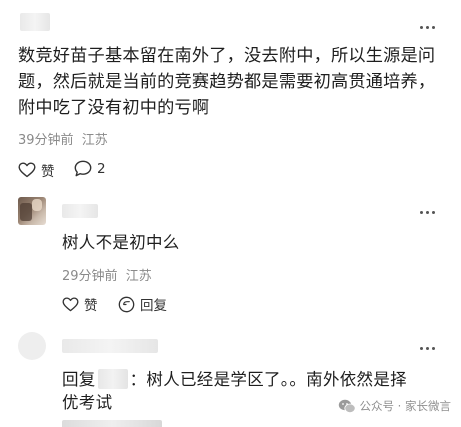 This screenshot has height=427, width=461. I want to click on reply1-meta: 29分钟前 江苏, so click(107, 274).